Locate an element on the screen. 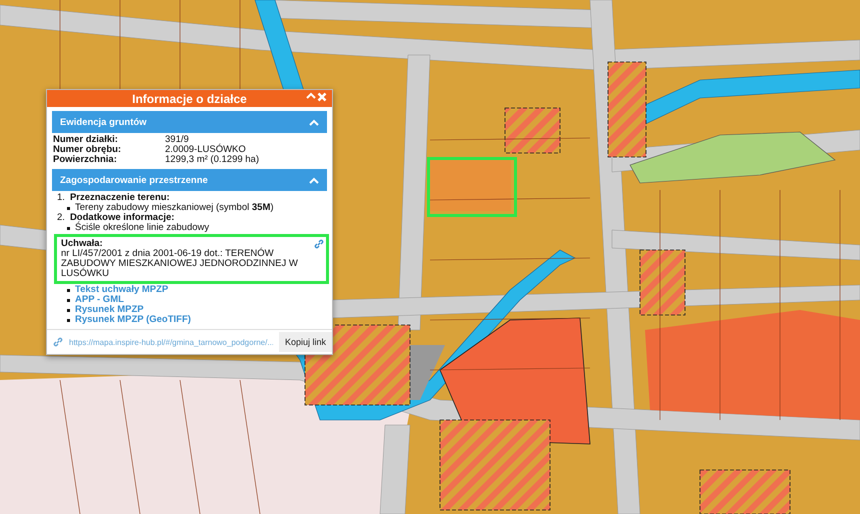 This screenshot has width=860, height=514. resolution-label: Uchwała: is located at coordinates (82, 244).